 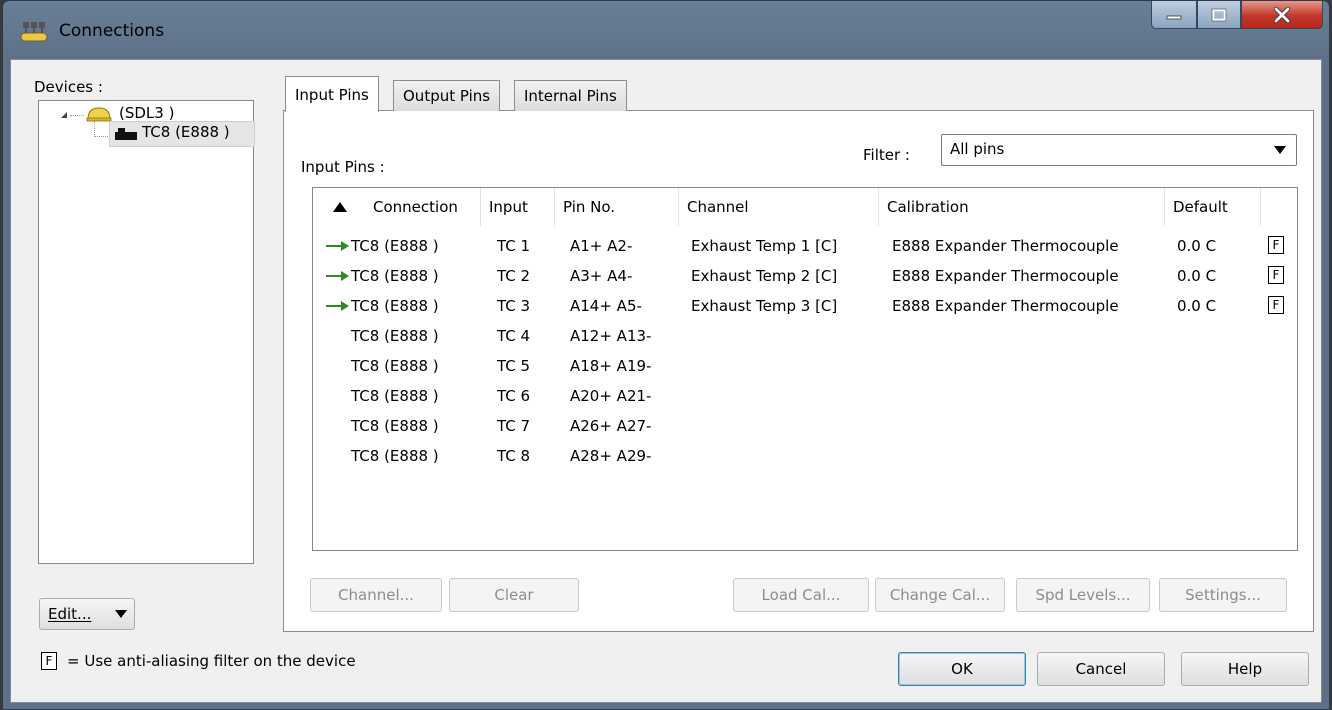 What do you see at coordinates (1119, 150) in the screenshot?
I see `filter-select: All pins` at bounding box center [1119, 150].